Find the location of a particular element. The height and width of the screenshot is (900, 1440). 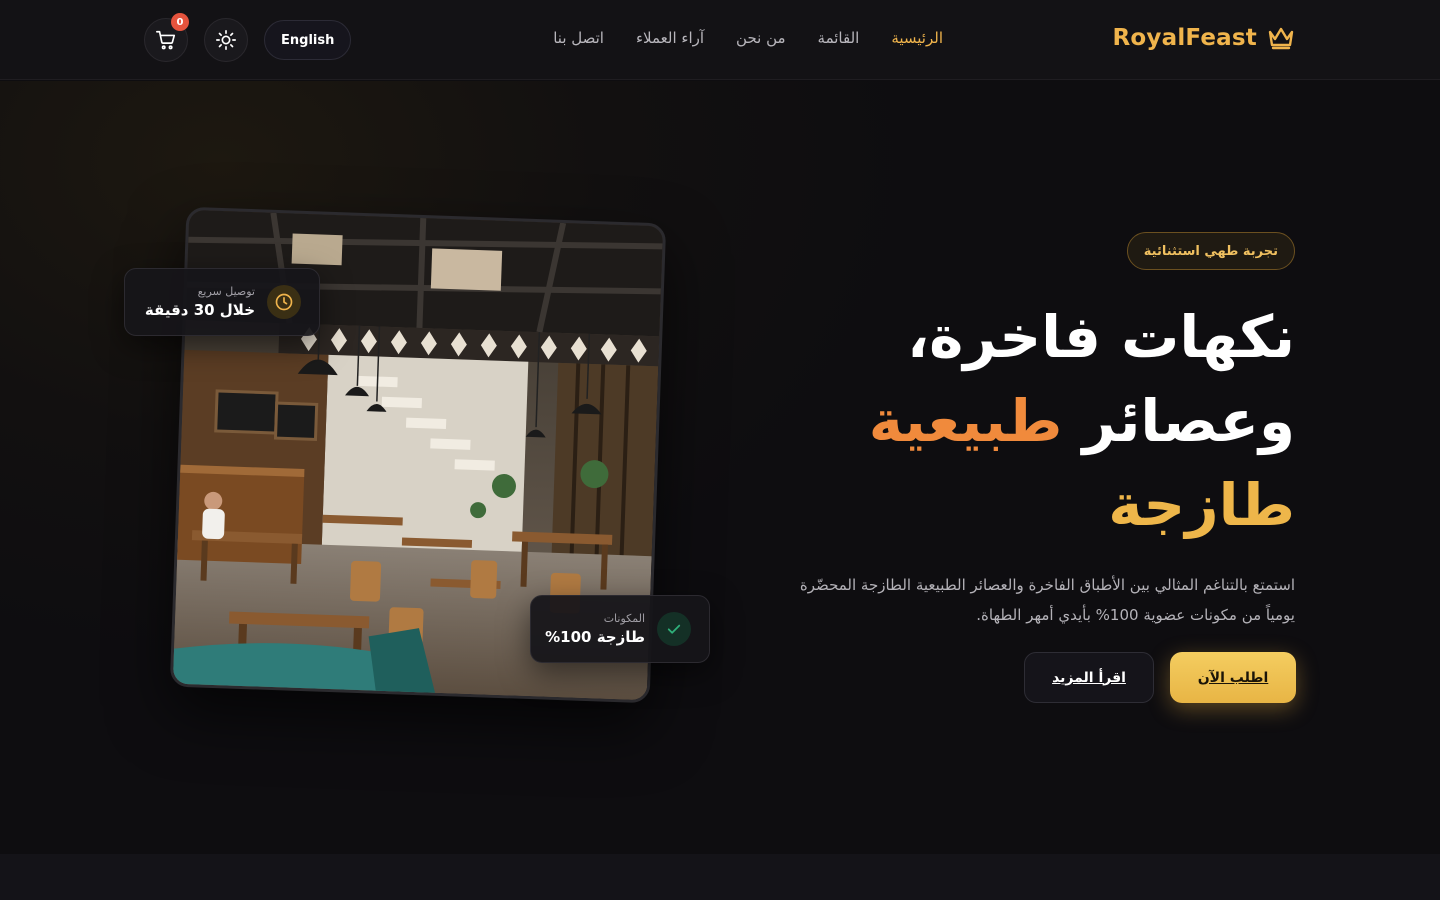

brand-logo: RoyalFeast is located at coordinates (1204, 38).